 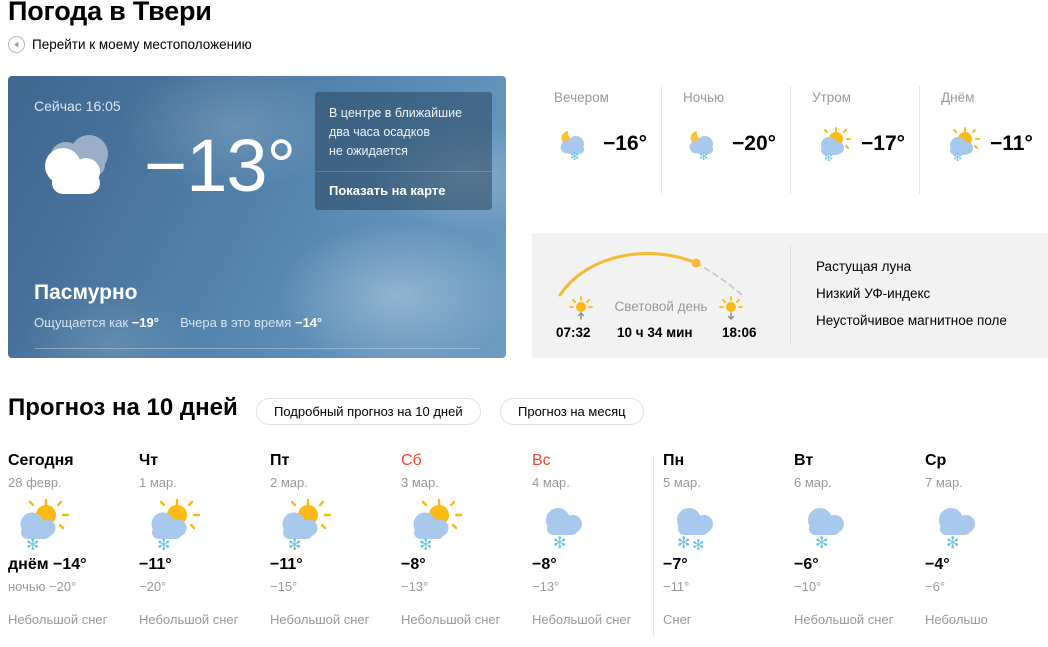 What do you see at coordinates (704, 97) in the screenshot?
I see `period-night-label: Ночью` at bounding box center [704, 97].